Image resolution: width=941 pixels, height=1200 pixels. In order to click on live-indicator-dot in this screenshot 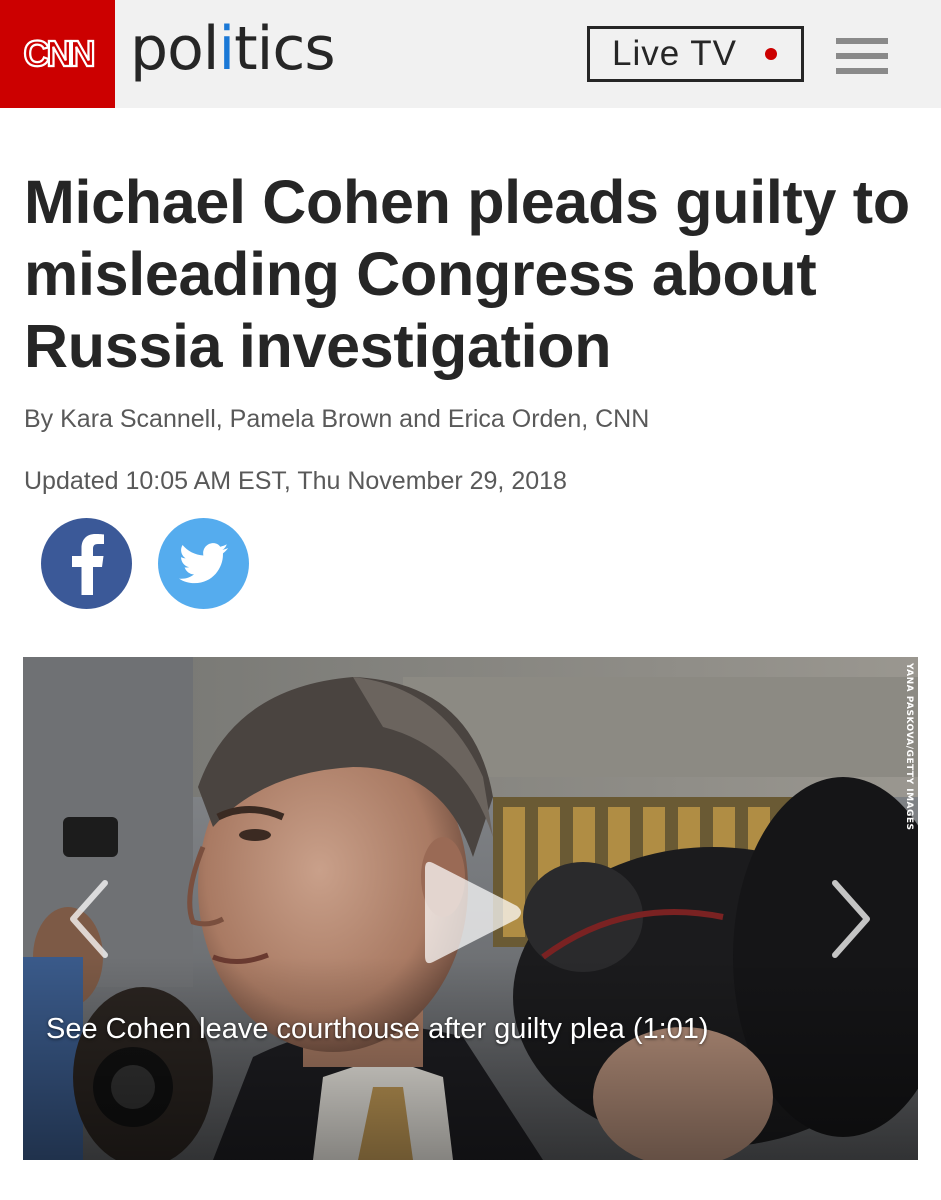, I will do `click(771, 54)`.